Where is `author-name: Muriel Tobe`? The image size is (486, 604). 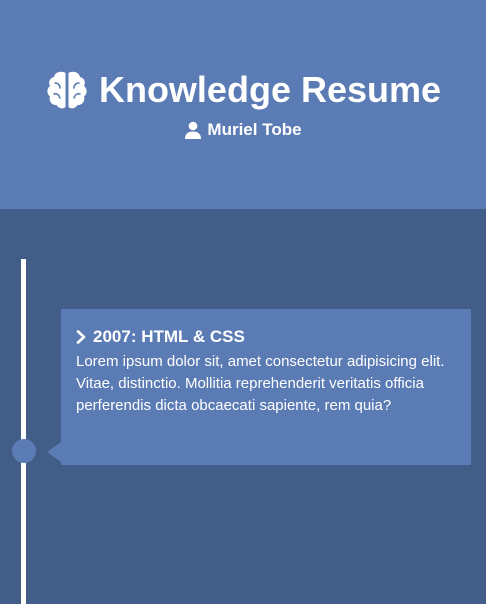 author-name: Muriel Tobe is located at coordinates (254, 129).